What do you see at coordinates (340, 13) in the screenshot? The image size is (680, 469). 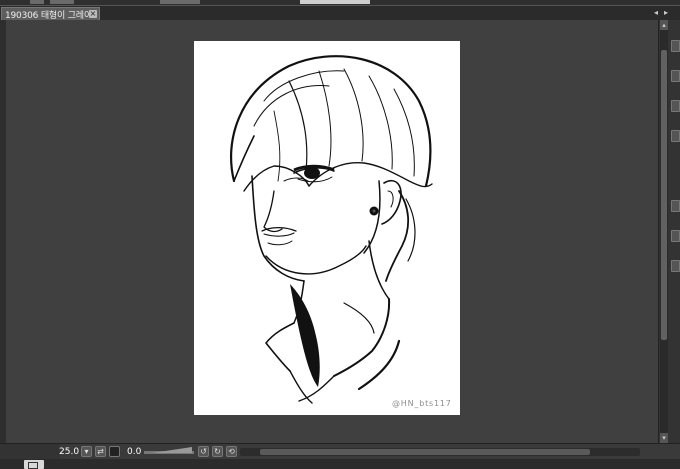 I see `document-tab-bar: 190306 태형이 그레이* × ◂ ▸` at bounding box center [340, 13].